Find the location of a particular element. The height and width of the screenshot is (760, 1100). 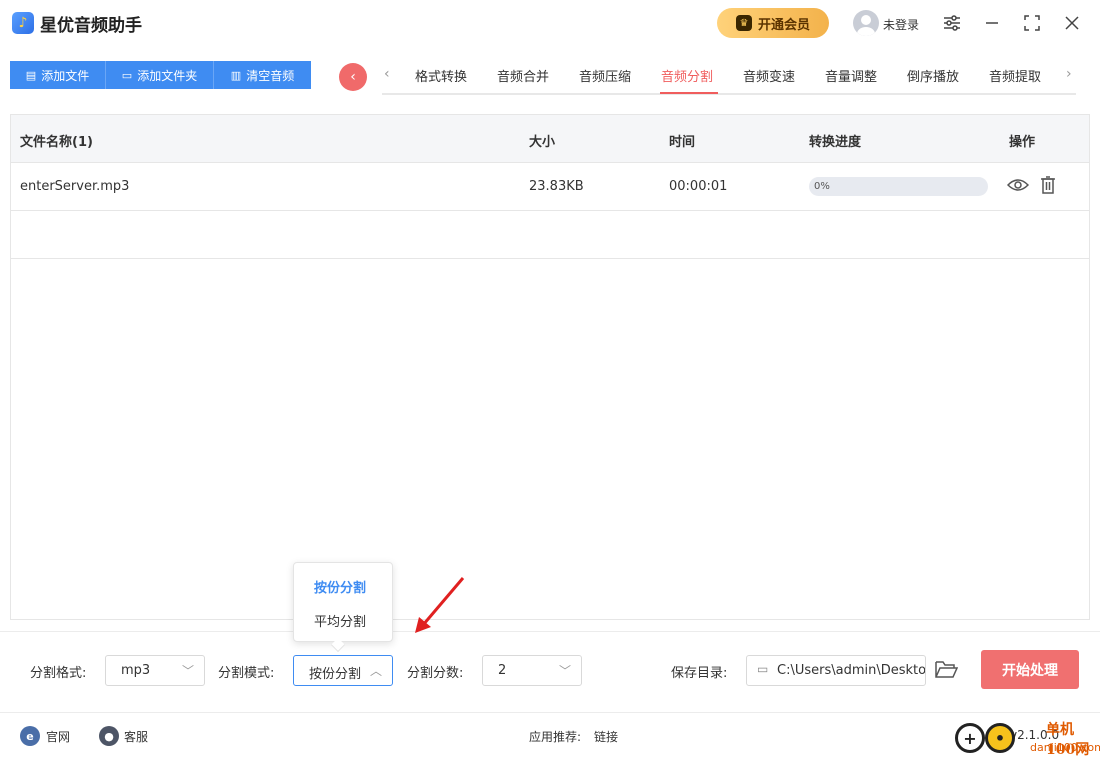

website-icon: e is located at coordinates (30, 736).